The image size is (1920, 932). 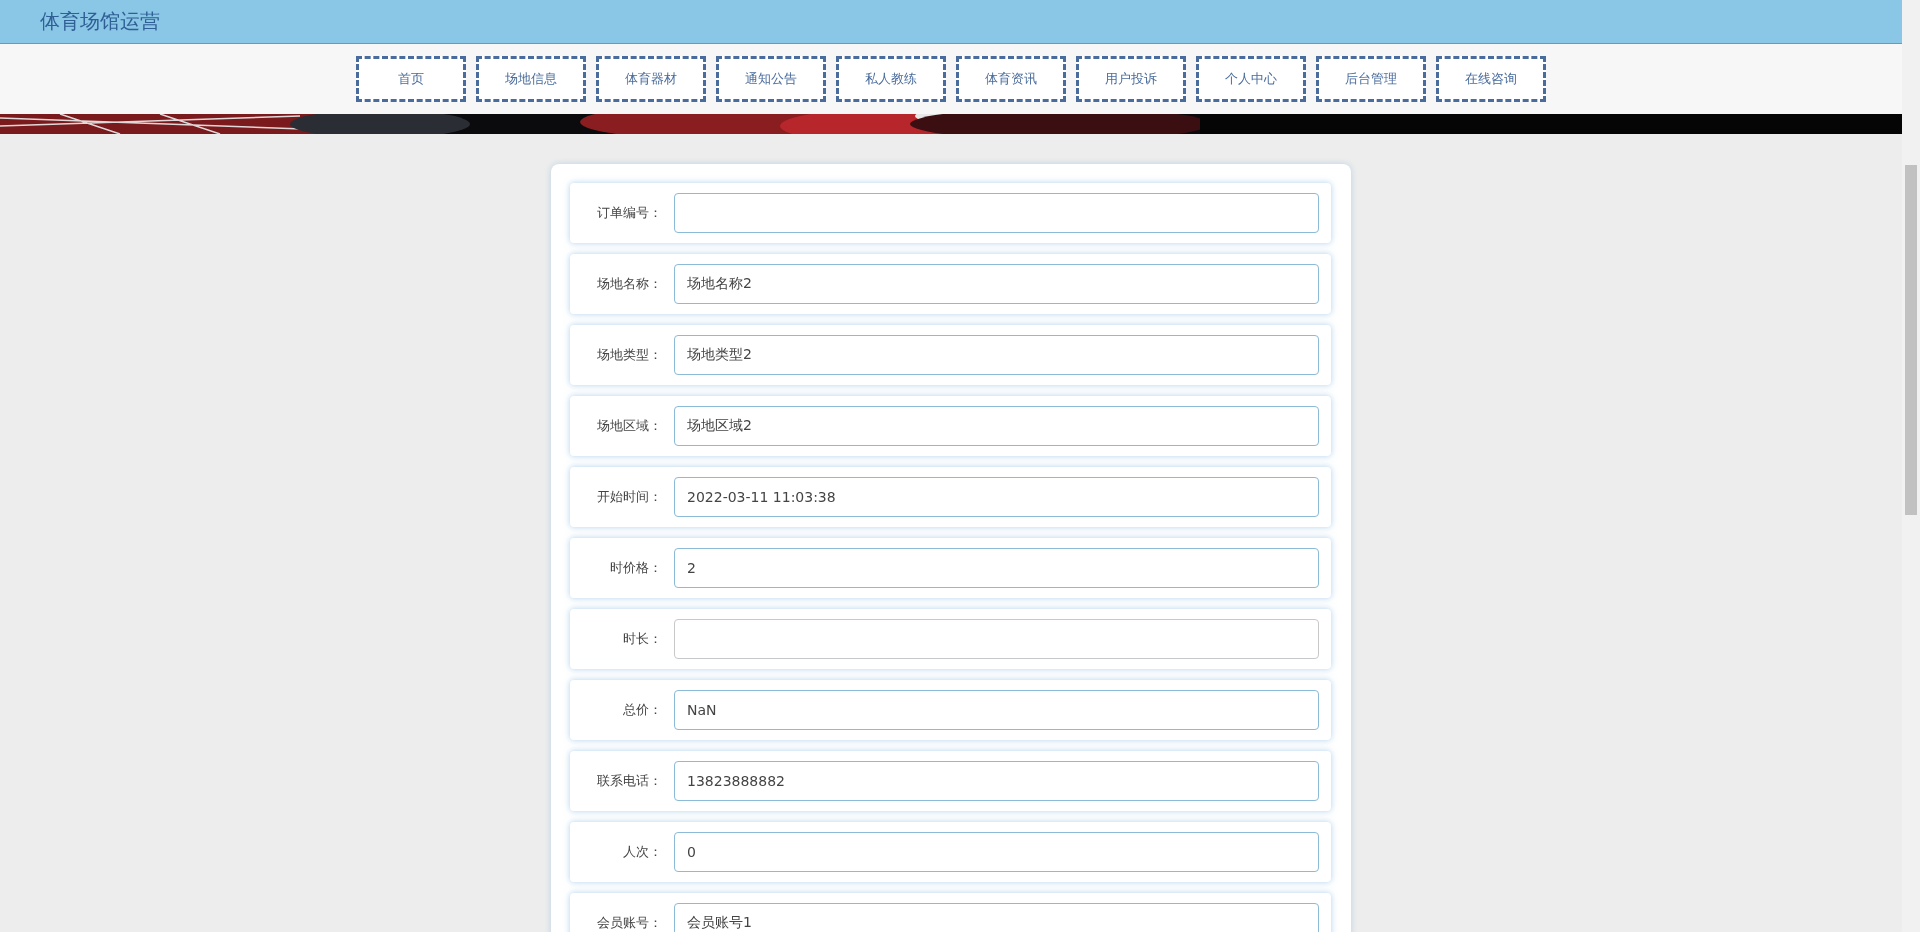 What do you see at coordinates (629, 497) in the screenshot?
I see `field-label: 开始时间：` at bounding box center [629, 497].